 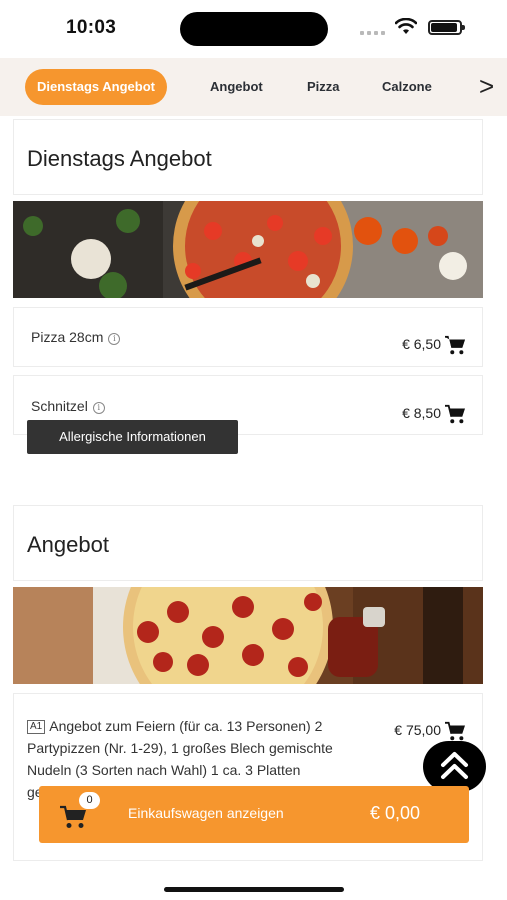 I want to click on status-time: 10:03, so click(x=91, y=27).